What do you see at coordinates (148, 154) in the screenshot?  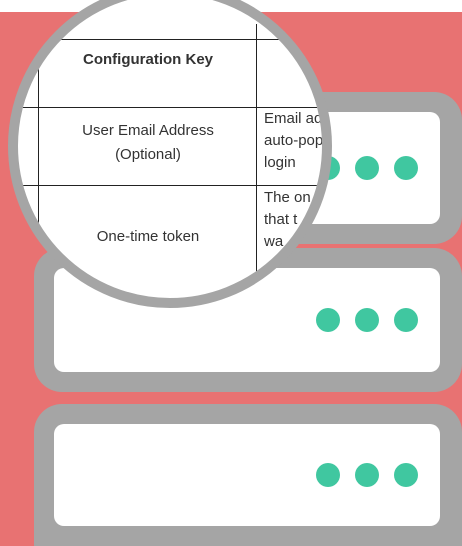 I see `row1-key-line2: (Optional)` at bounding box center [148, 154].